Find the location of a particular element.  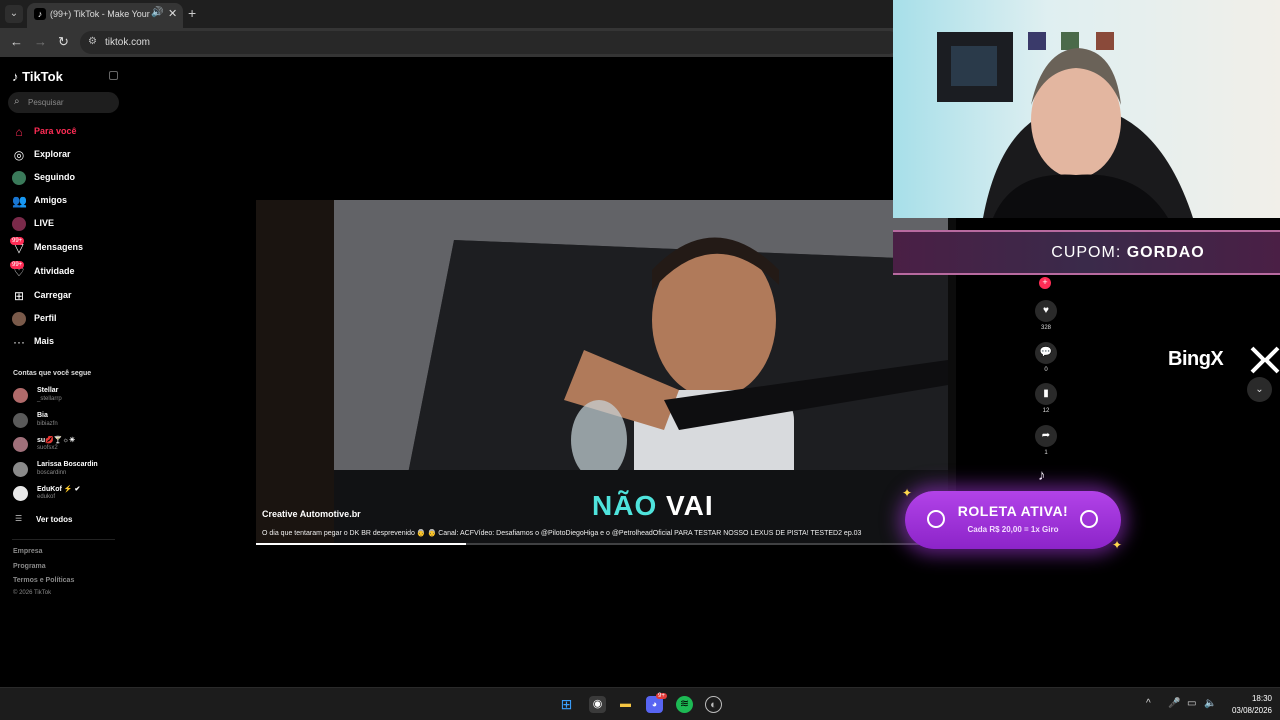

nav-mais: ··· Mais is located at coordinates (65, 342).